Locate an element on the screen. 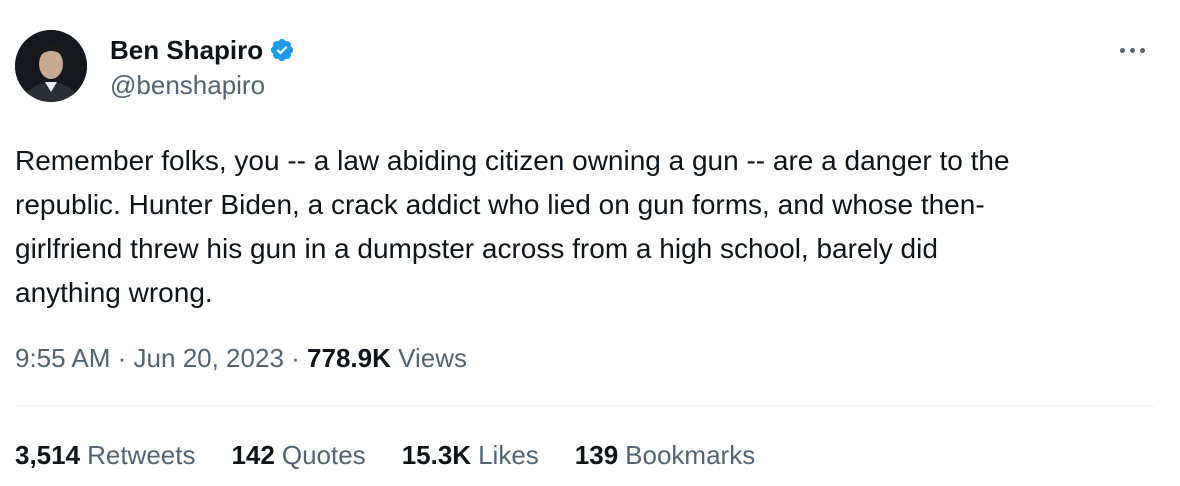 This screenshot has width=1180, height=486. stat-count: 15.3K is located at coordinates (436, 455).